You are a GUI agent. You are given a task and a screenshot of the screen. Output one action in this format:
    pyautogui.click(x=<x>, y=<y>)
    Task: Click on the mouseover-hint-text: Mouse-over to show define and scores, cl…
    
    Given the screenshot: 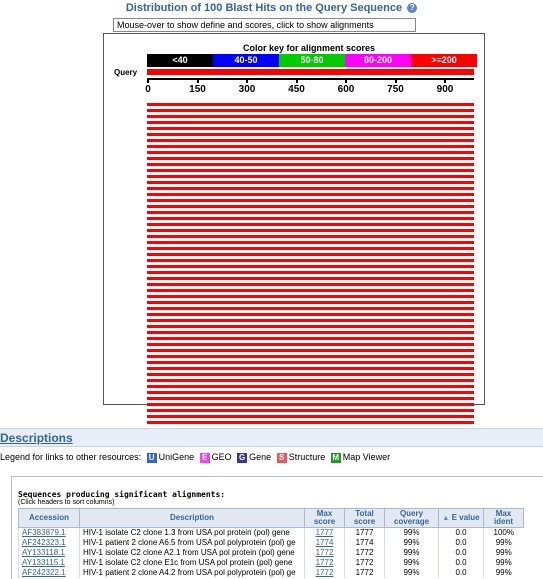 What is the action you would take?
    pyautogui.click(x=245, y=25)
    